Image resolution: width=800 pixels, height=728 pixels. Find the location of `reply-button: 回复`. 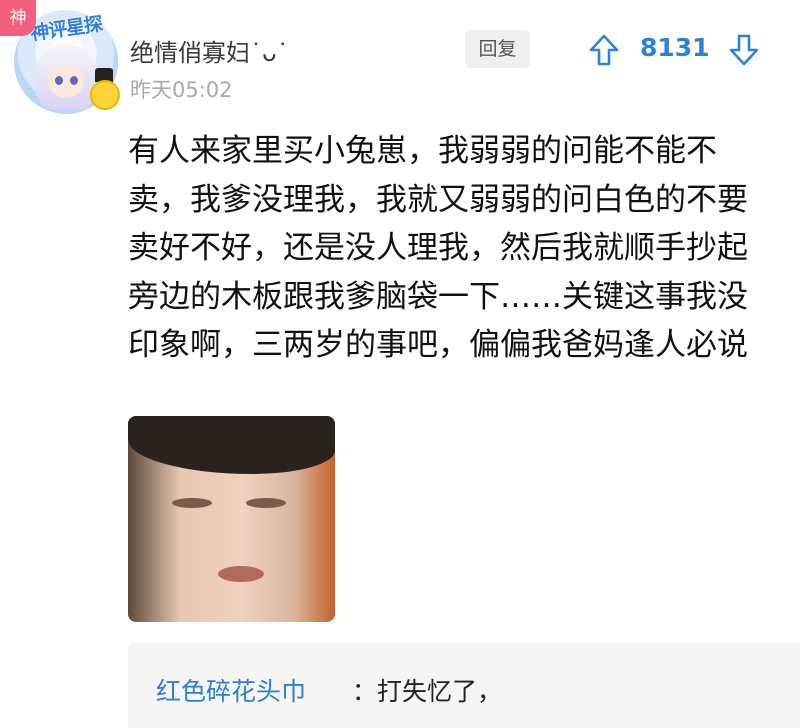

reply-button: 回复 is located at coordinates (497, 49).